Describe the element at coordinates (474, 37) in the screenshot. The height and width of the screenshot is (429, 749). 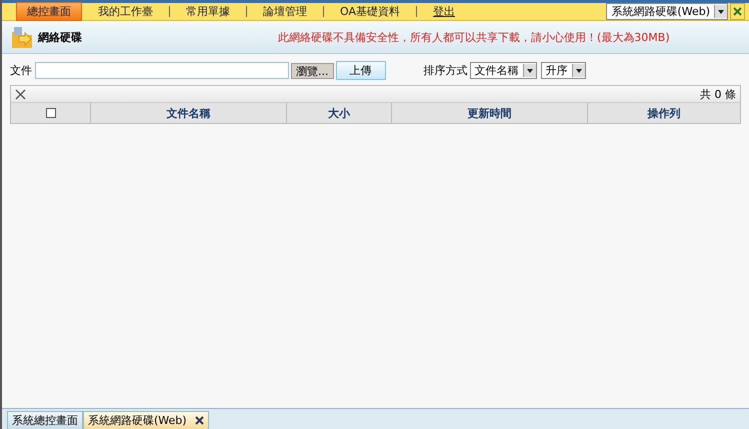
I see `warning-notice: 此網絡硬碟不具備安全性，所有人都可以共享下載，請小心使用！(最大為30MB)` at that location.